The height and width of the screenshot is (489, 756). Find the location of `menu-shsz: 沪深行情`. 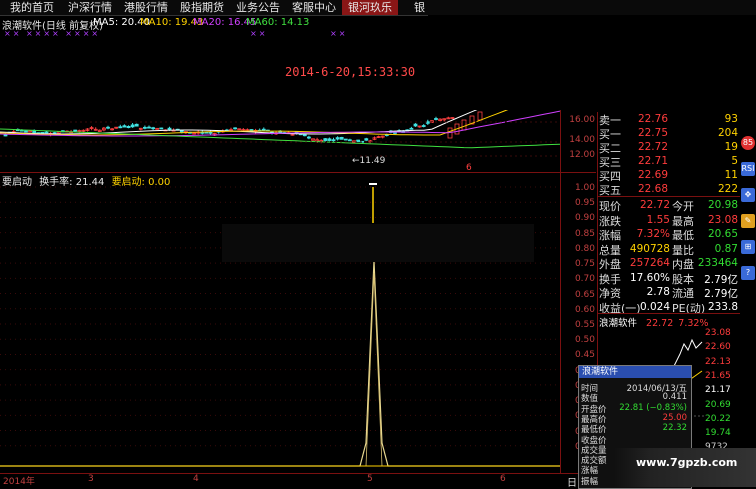

menu-shsz: 沪深行情 is located at coordinates (90, 7).